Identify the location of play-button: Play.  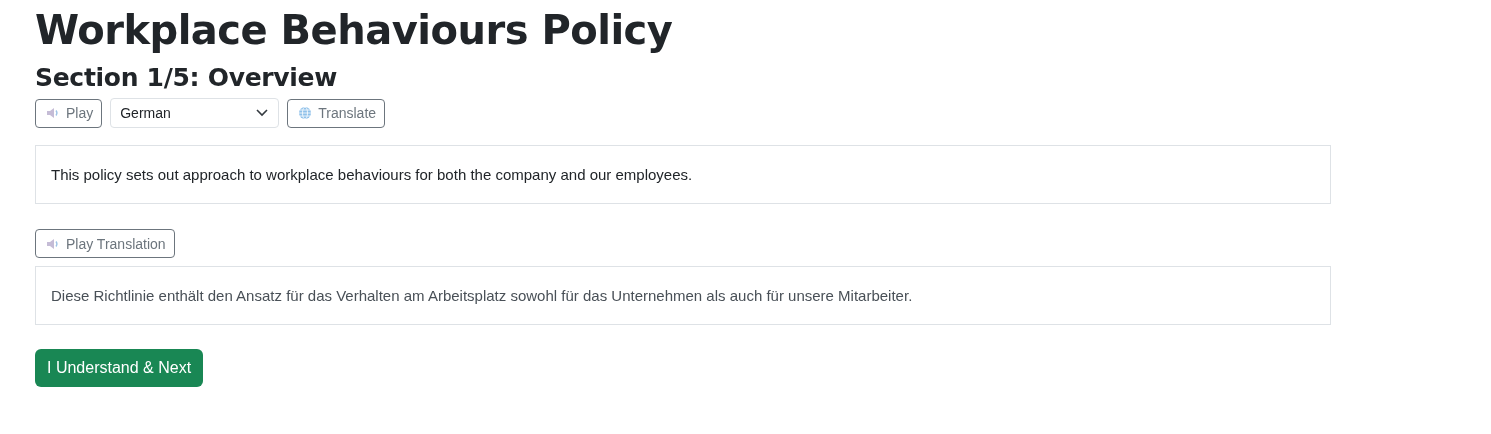
(69, 113).